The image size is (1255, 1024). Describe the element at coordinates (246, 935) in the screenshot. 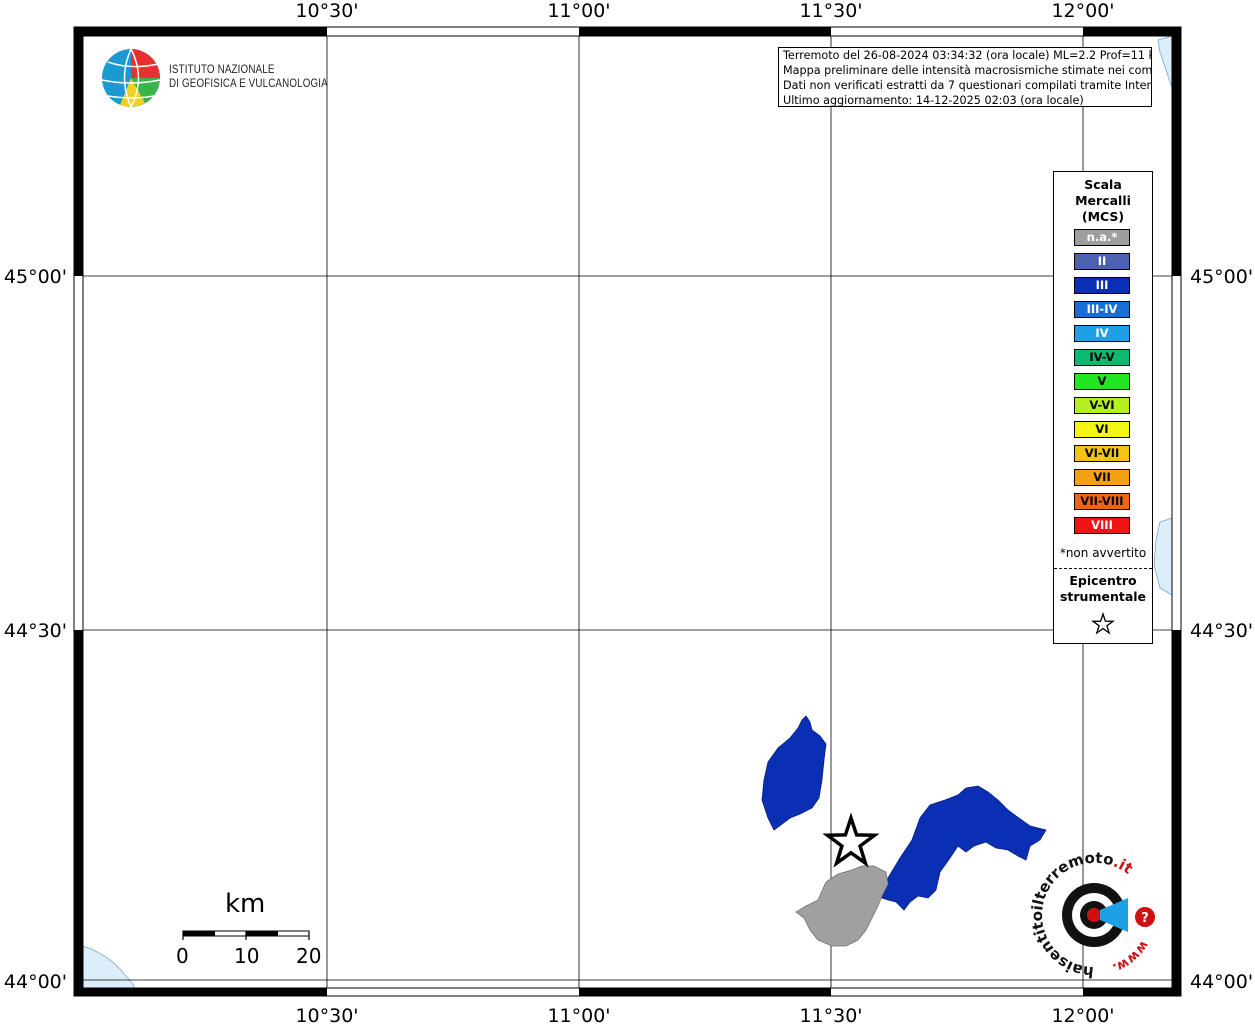

I see `scale-bar` at that location.